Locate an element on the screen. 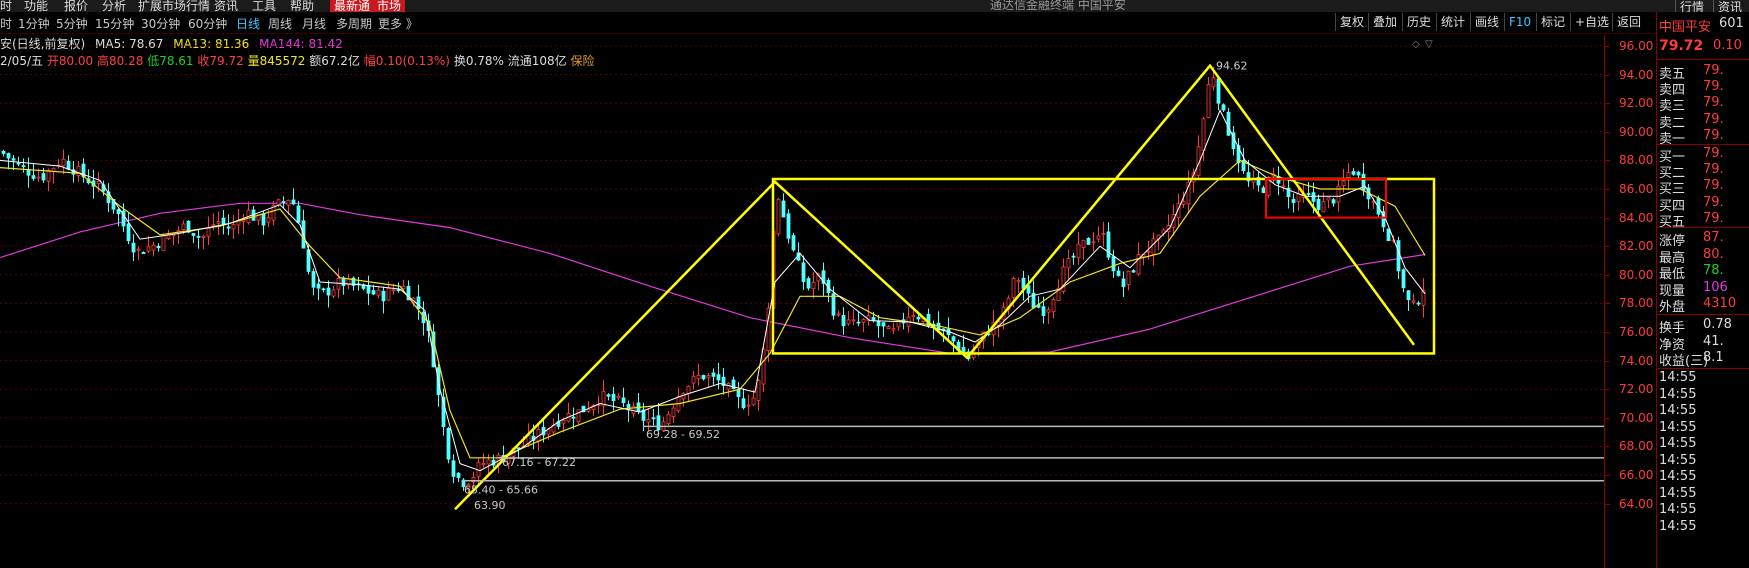 The width and height of the screenshot is (1749, 568). y-axis-label: 76.00 is located at coordinates (1636, 332).